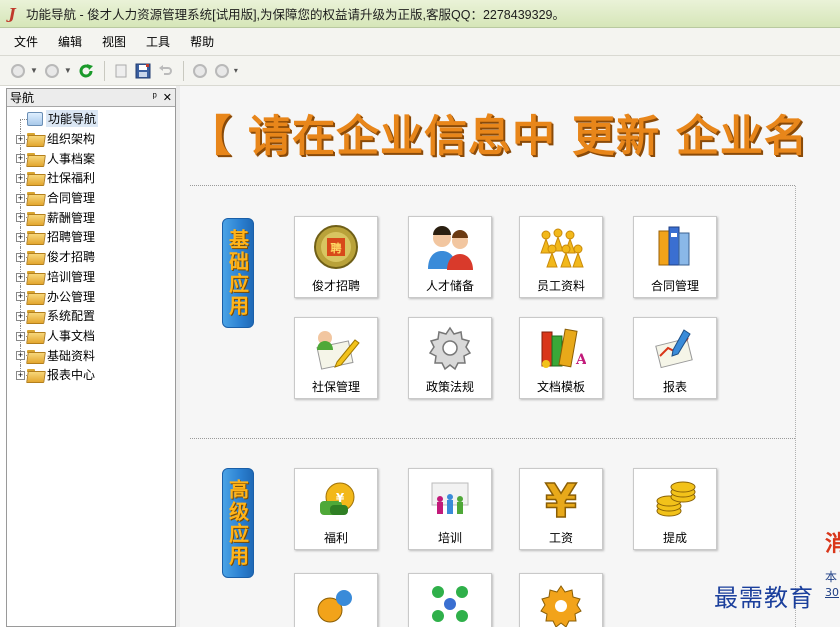  What do you see at coordinates (832, 592) in the screenshot?
I see `right-panel-link: 30` at bounding box center [832, 592].